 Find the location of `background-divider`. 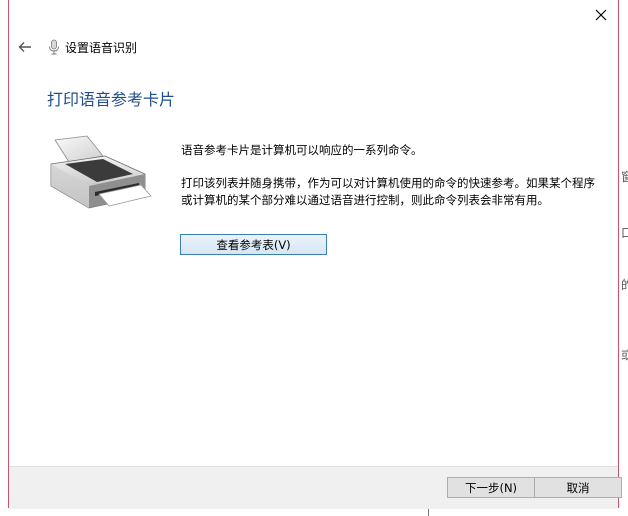

background-divider is located at coordinates (428, 512).